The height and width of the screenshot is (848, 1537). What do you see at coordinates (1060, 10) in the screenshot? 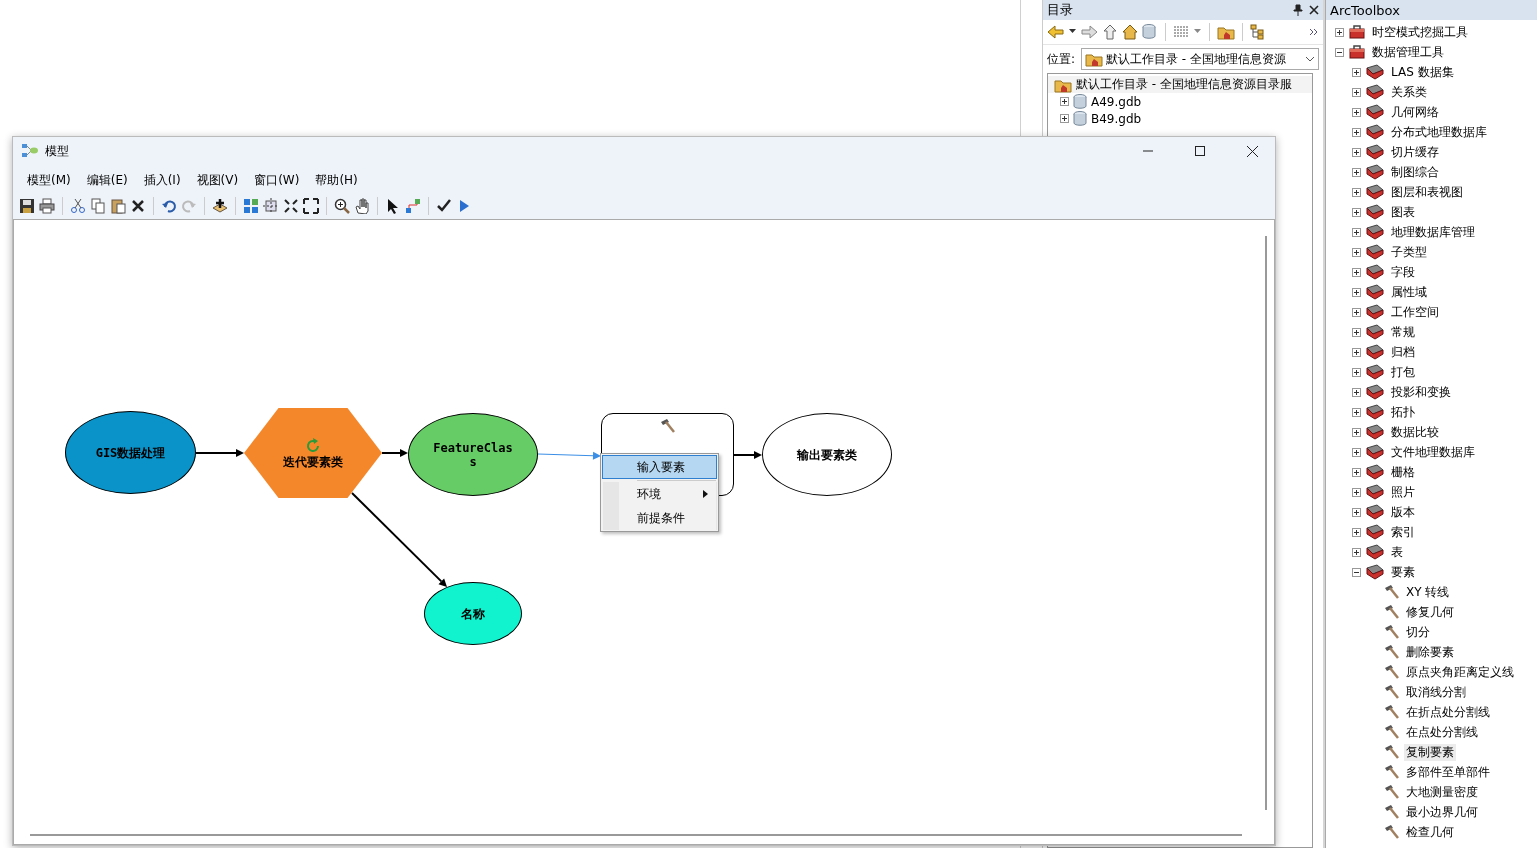
I see `panel-title: 目录` at bounding box center [1060, 10].